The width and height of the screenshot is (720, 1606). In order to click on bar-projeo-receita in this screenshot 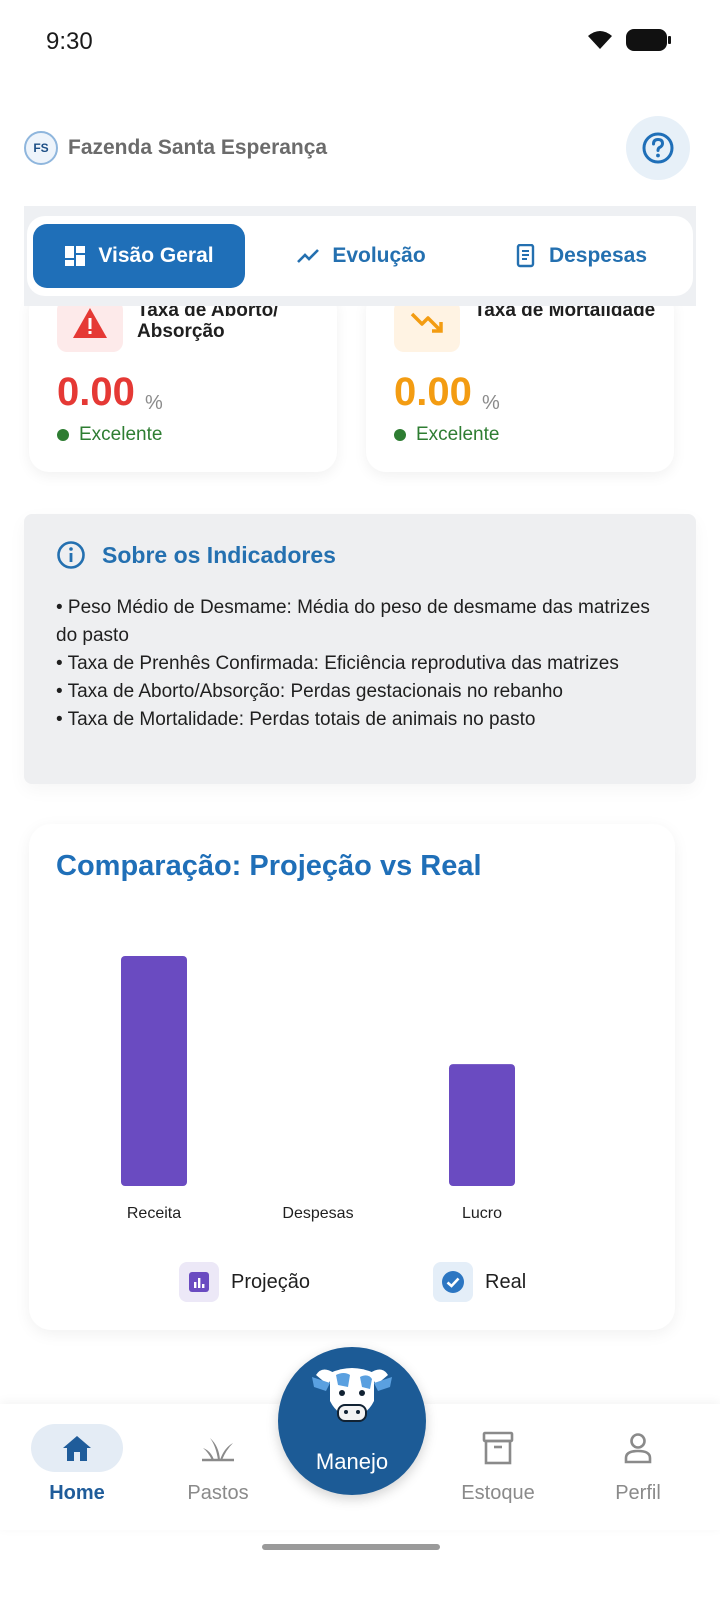, I will do `click(154, 1071)`.